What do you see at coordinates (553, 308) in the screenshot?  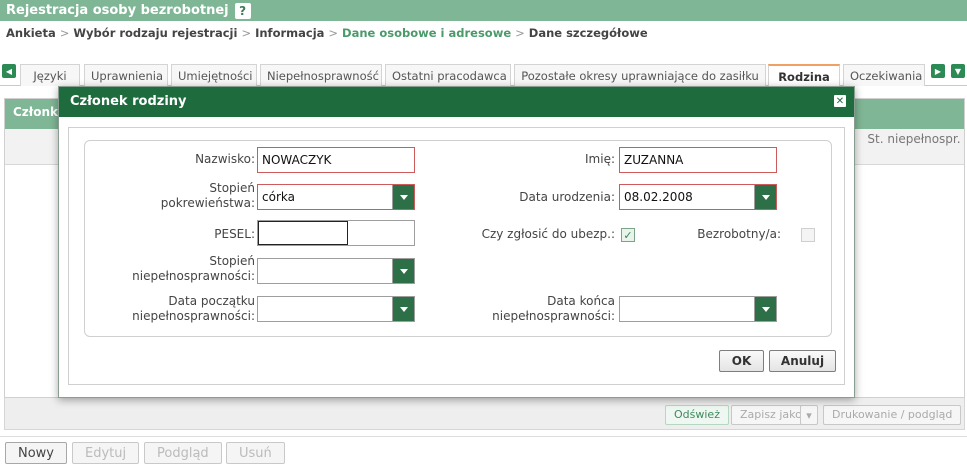 I see `disability-end-label: Data końca niepełnosprawności:` at bounding box center [553, 308].